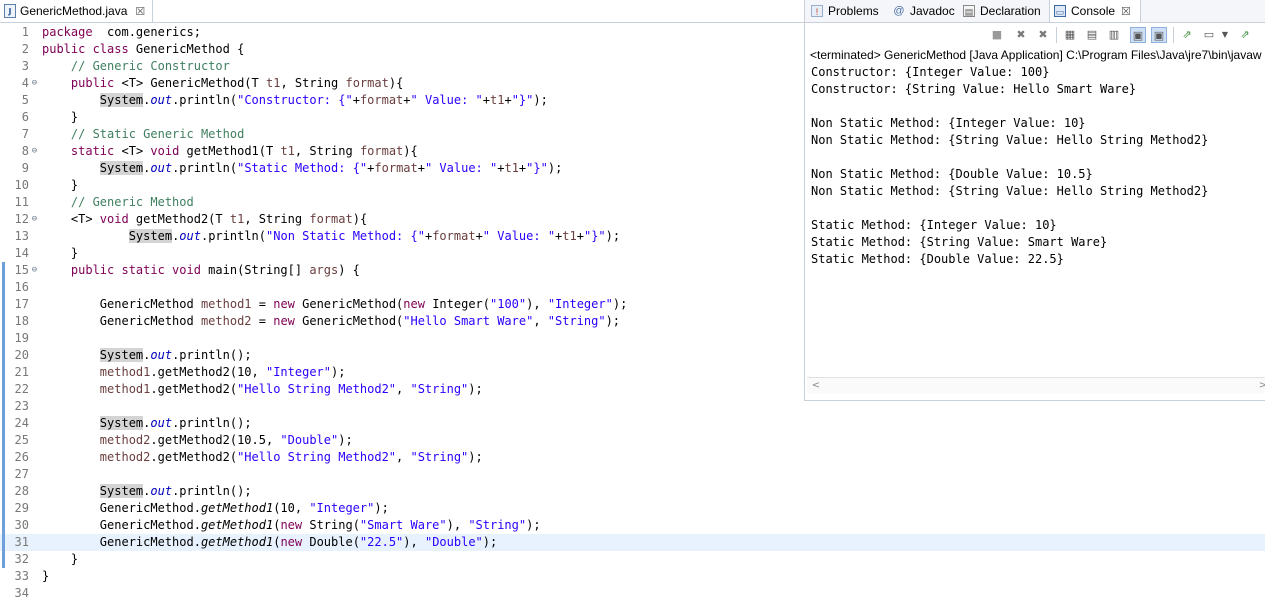 The width and height of the screenshot is (1265, 602). What do you see at coordinates (118, 202) in the screenshot?
I see `code-text: // Generic Method` at bounding box center [118, 202].